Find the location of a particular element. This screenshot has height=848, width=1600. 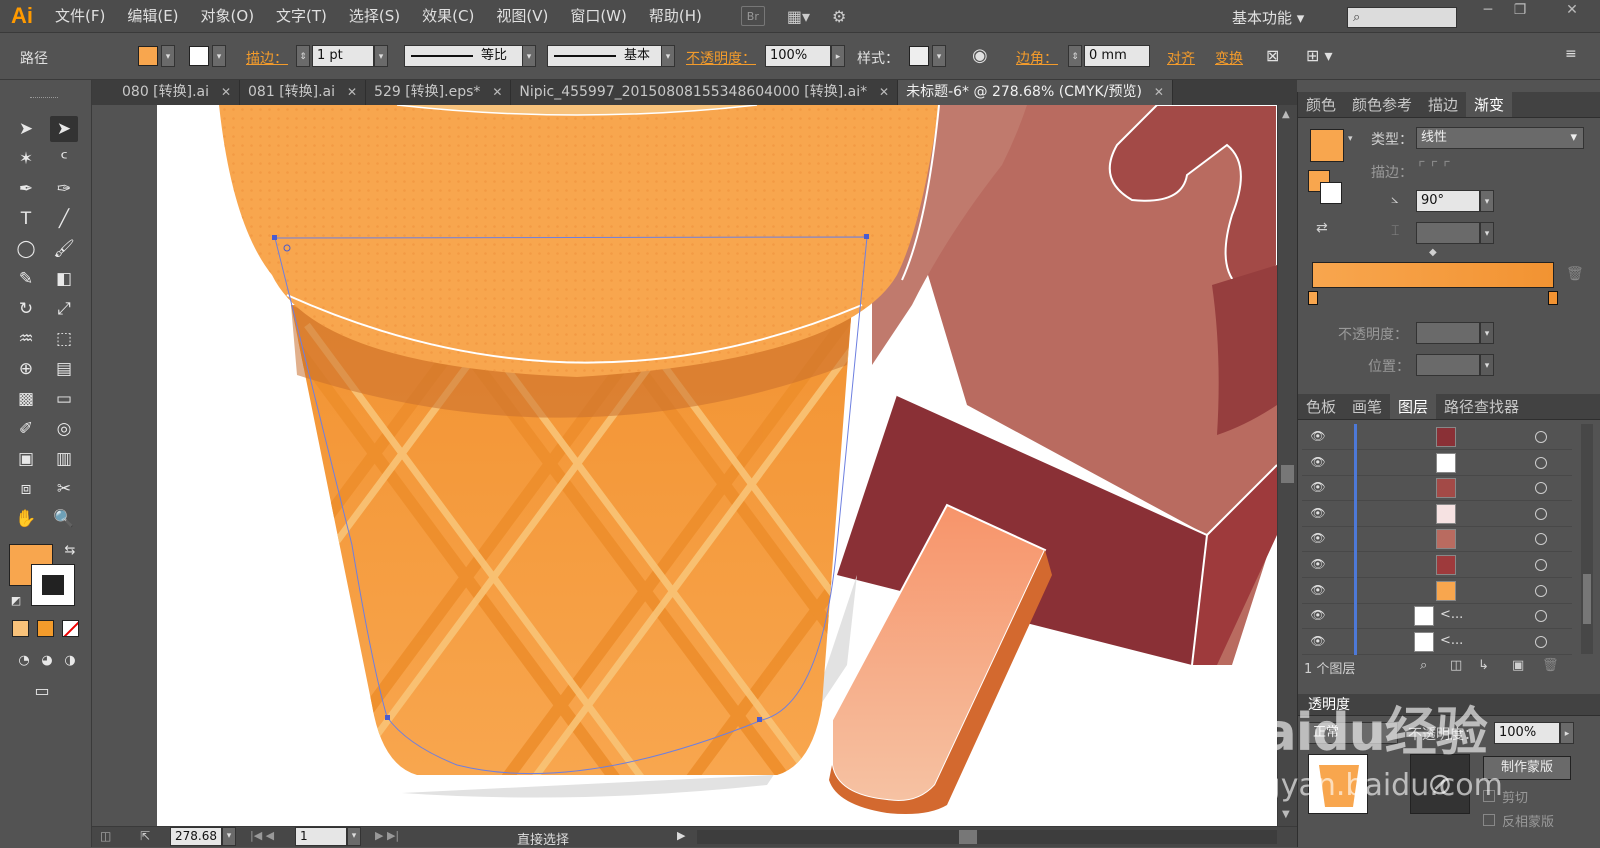

artboard-nav-icon: ◫ is located at coordinates (105, 836).